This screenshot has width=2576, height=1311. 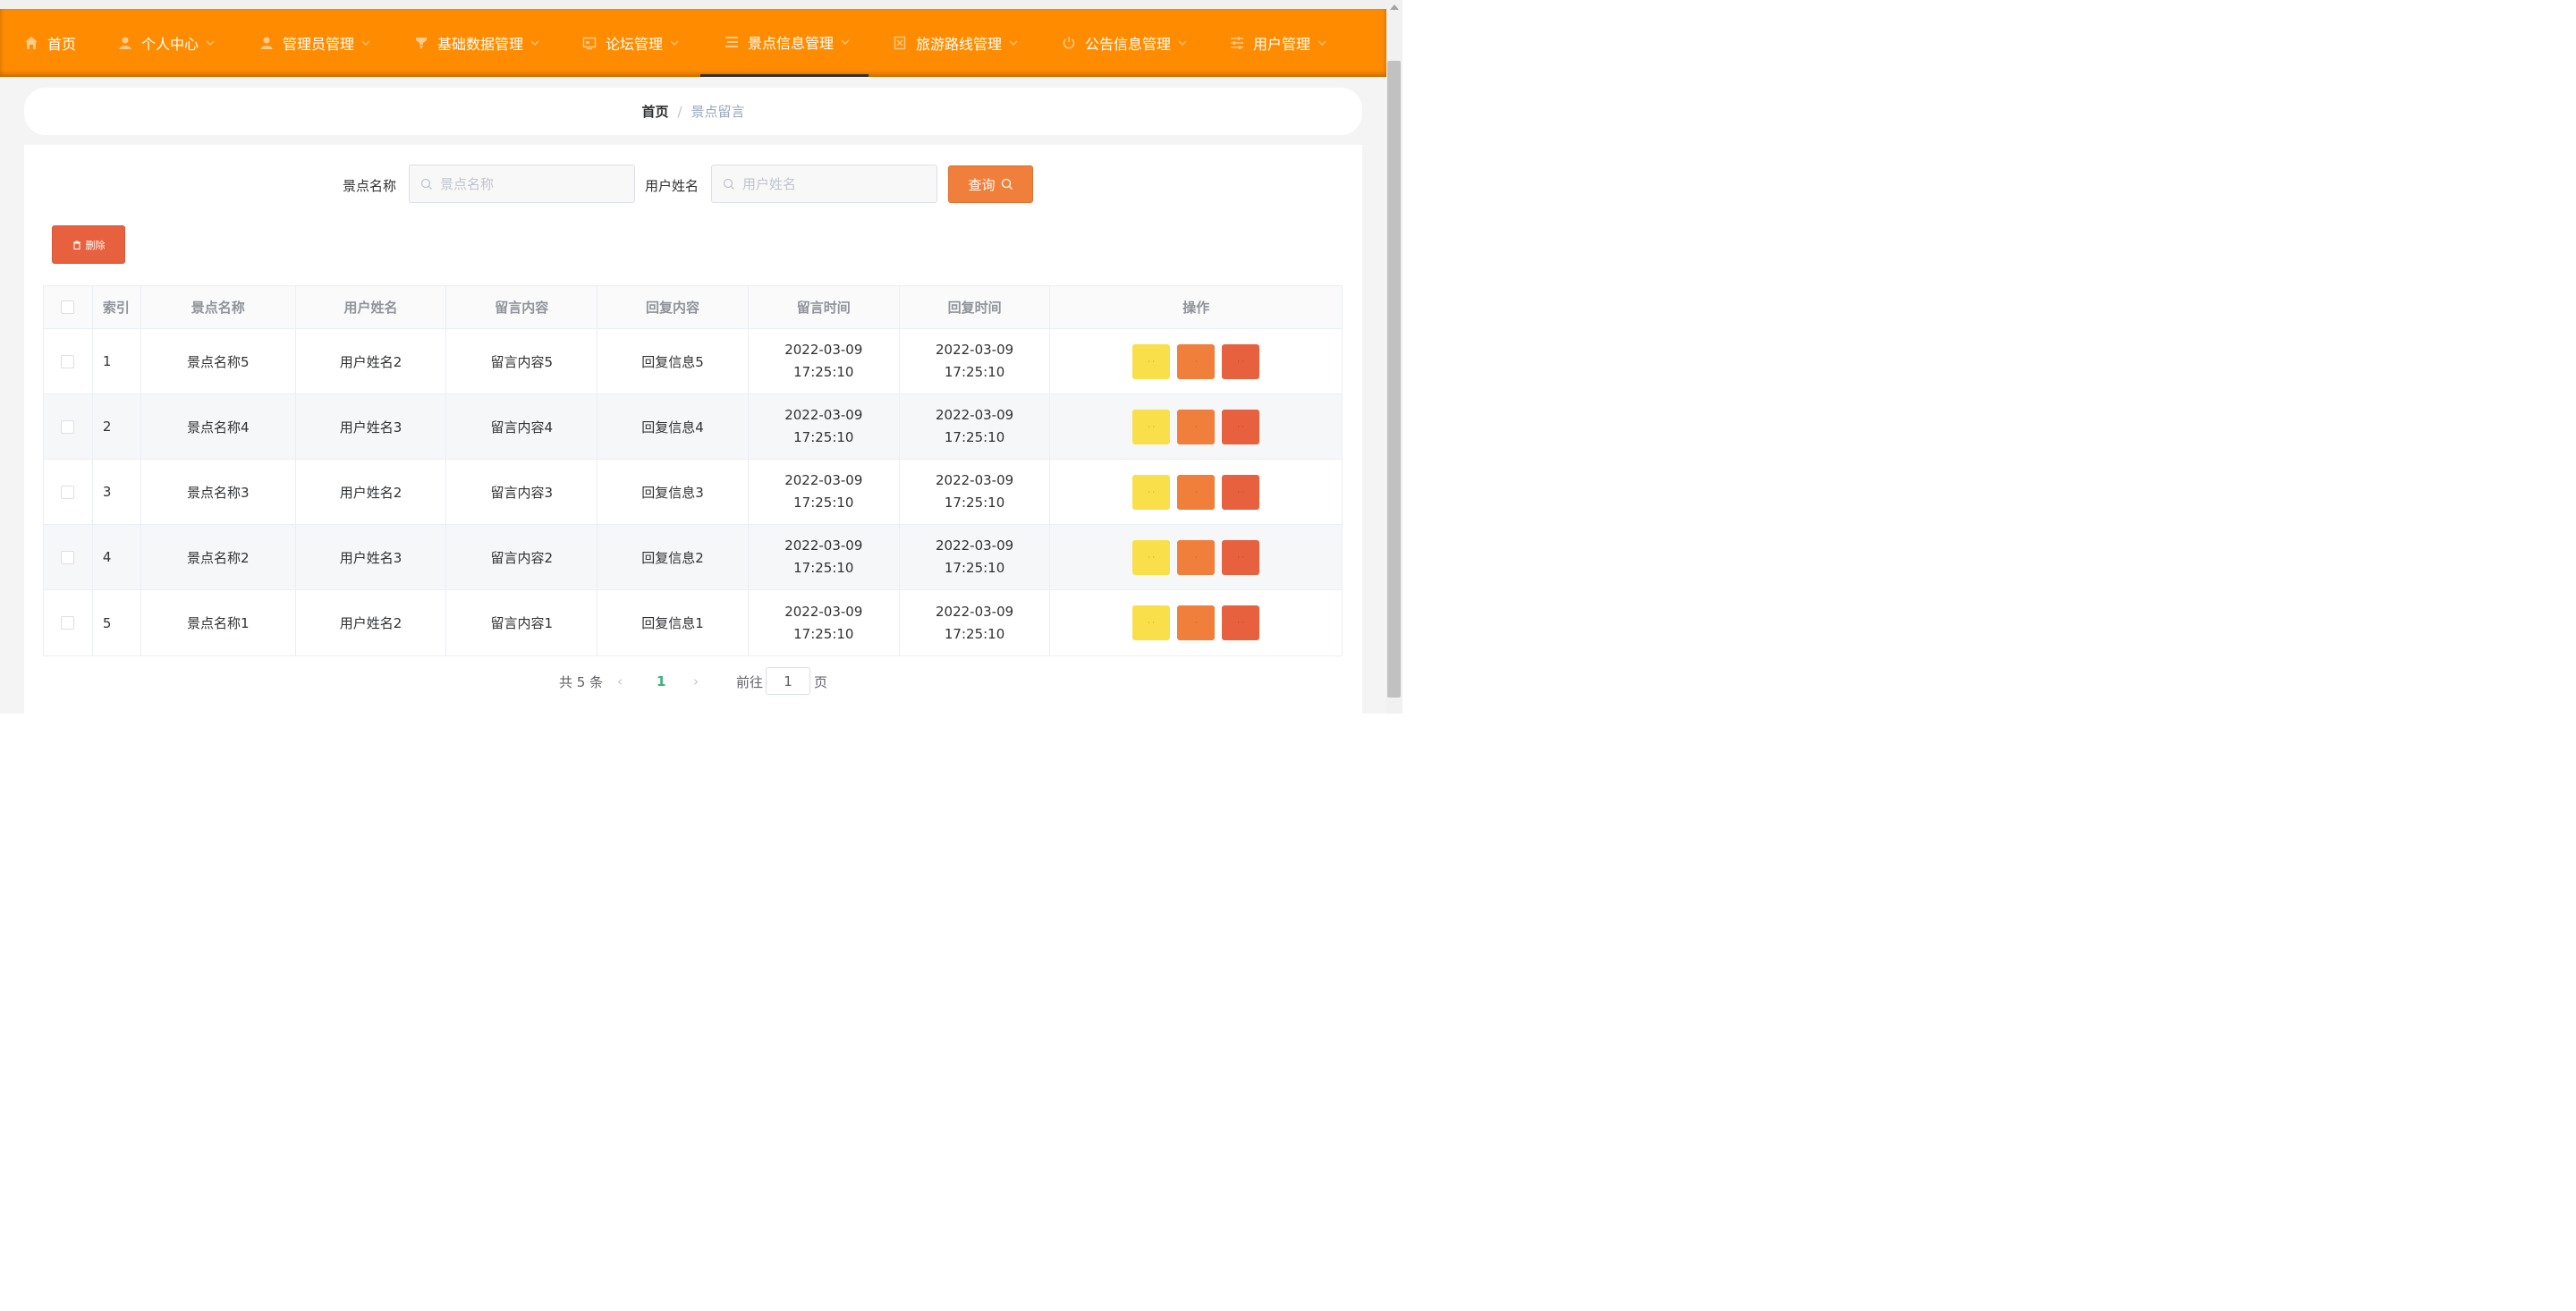 What do you see at coordinates (76, 245) in the screenshot?
I see `trash-icon` at bounding box center [76, 245].